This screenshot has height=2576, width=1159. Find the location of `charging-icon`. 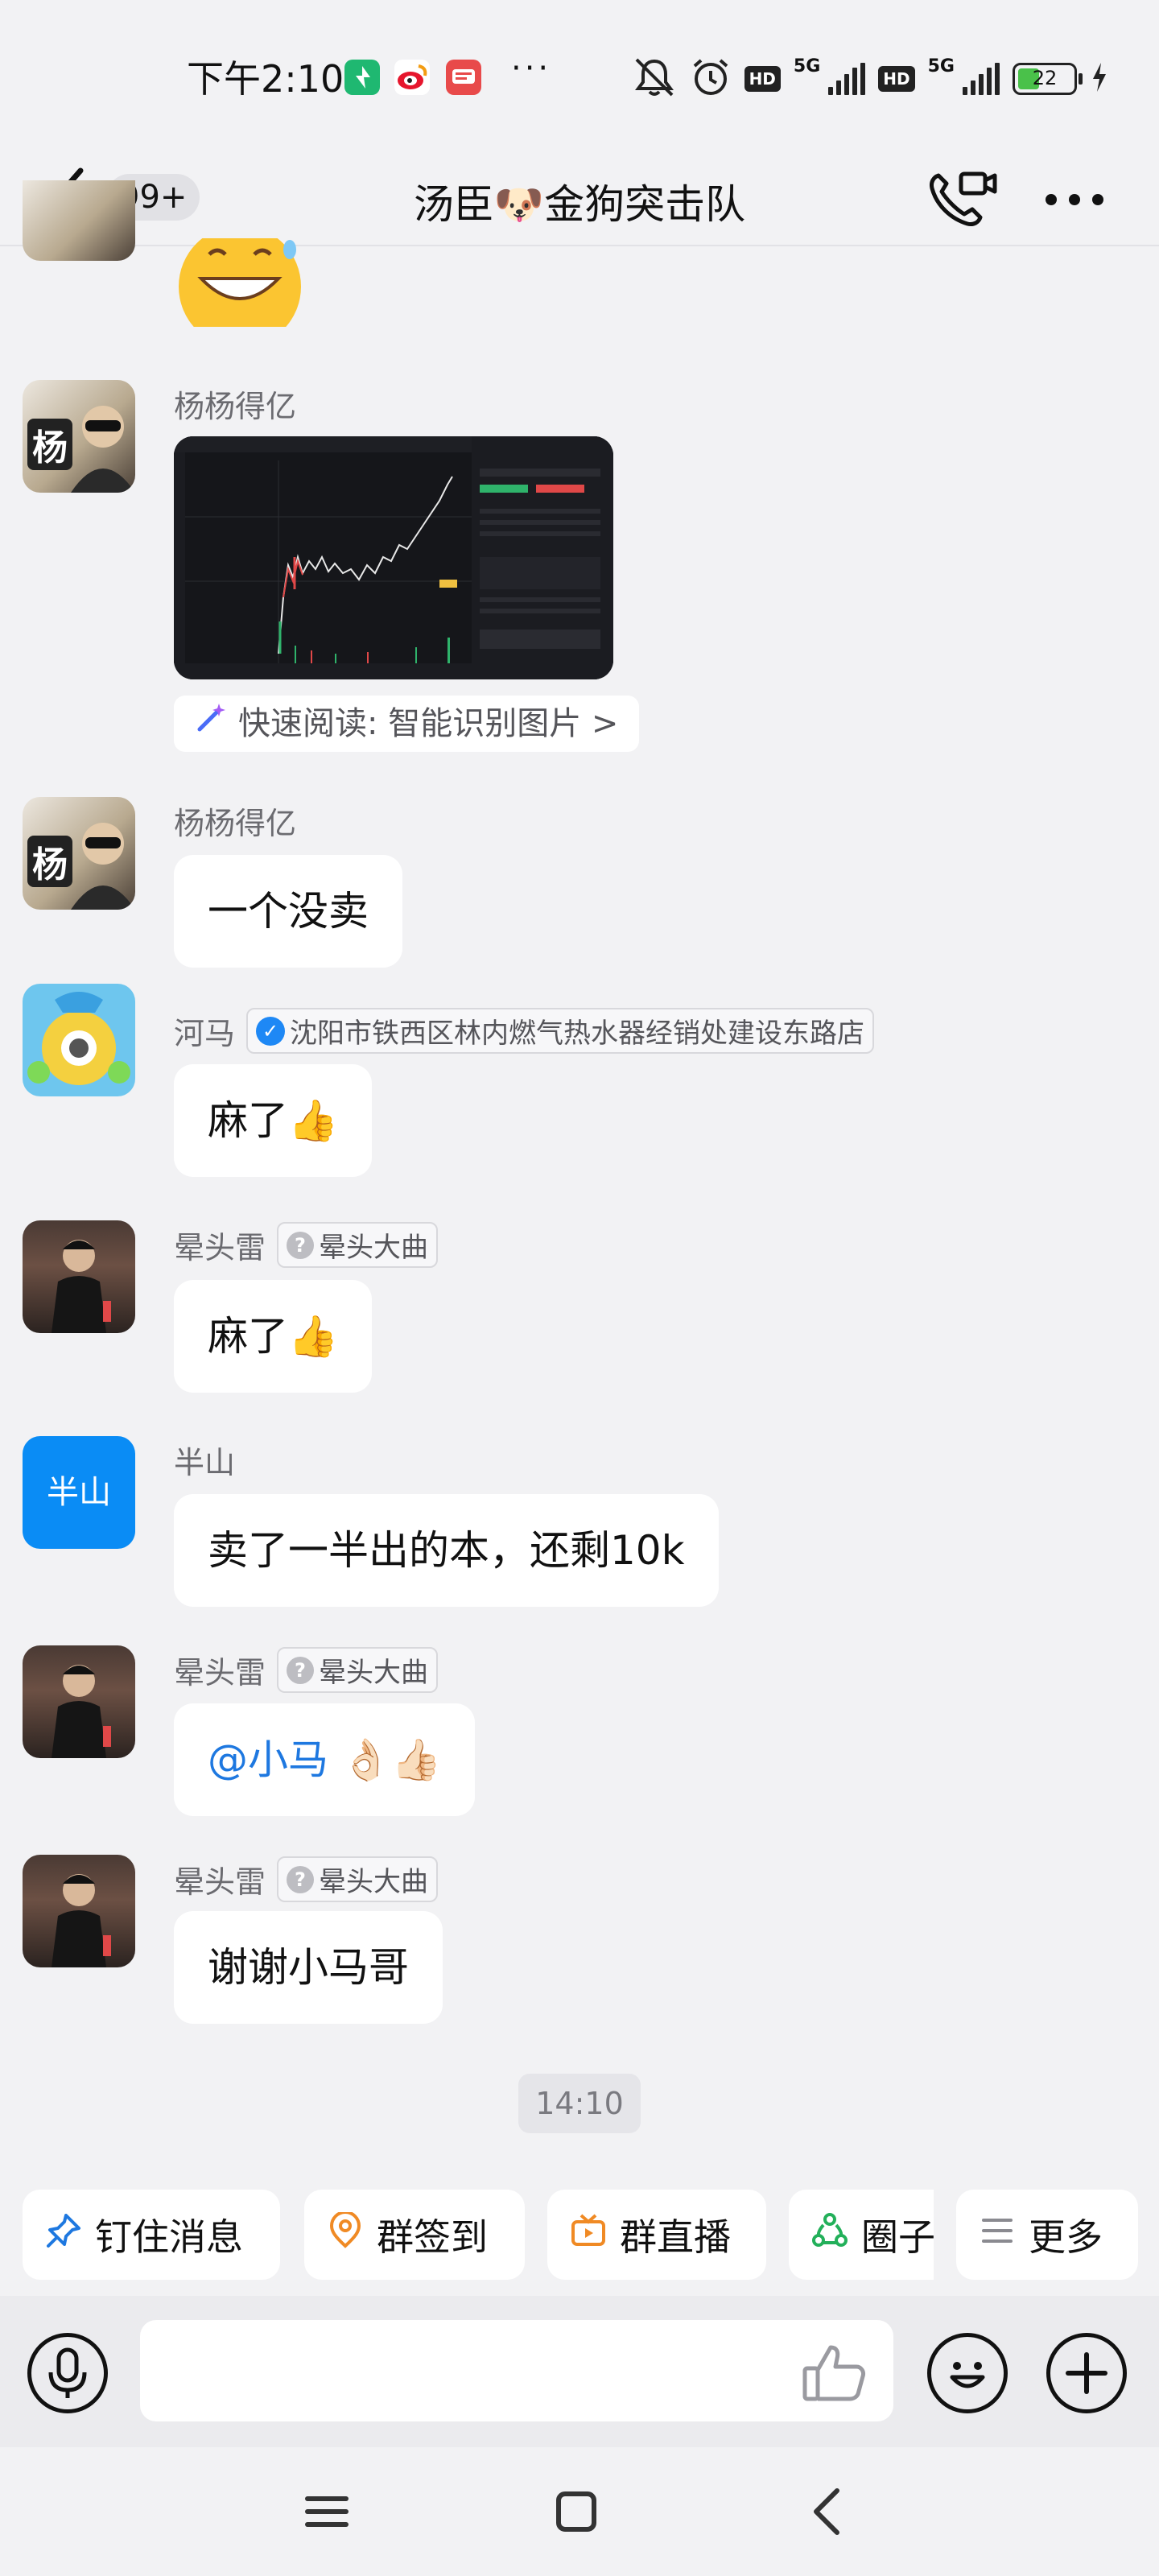

charging-icon is located at coordinates (1099, 79).